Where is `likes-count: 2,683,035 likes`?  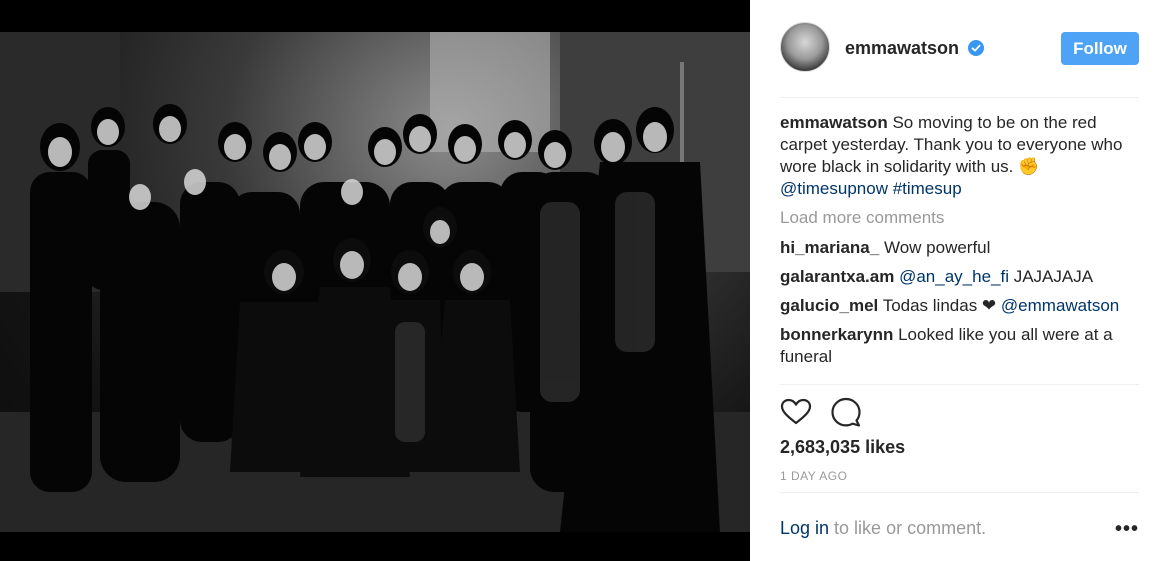 likes-count: 2,683,035 likes is located at coordinates (842, 447).